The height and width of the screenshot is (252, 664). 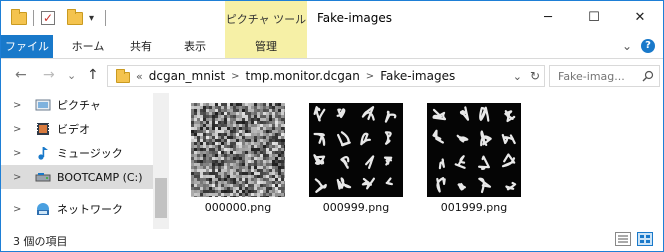 What do you see at coordinates (40, 241) in the screenshot?
I see `item-count: 3 個の項目` at bounding box center [40, 241].